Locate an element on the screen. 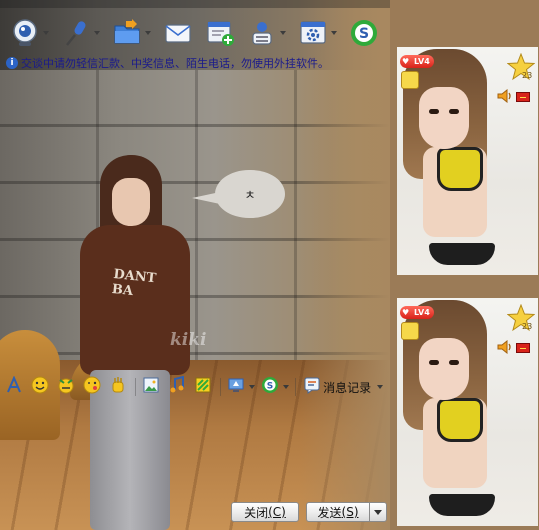 This screenshot has width=539, height=530. chat-history-icon is located at coordinates (312, 387).